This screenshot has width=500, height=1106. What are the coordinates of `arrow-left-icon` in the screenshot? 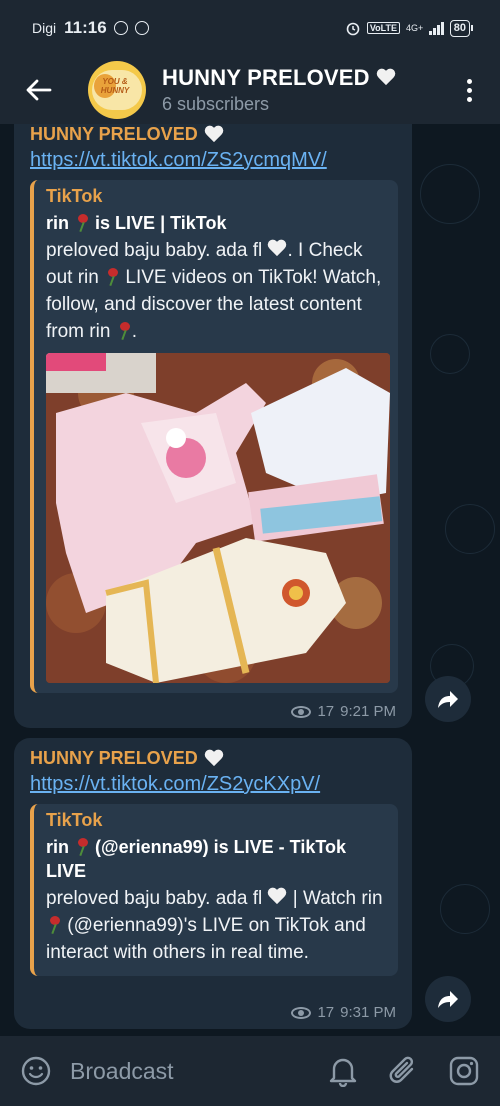 It's located at (39, 90).